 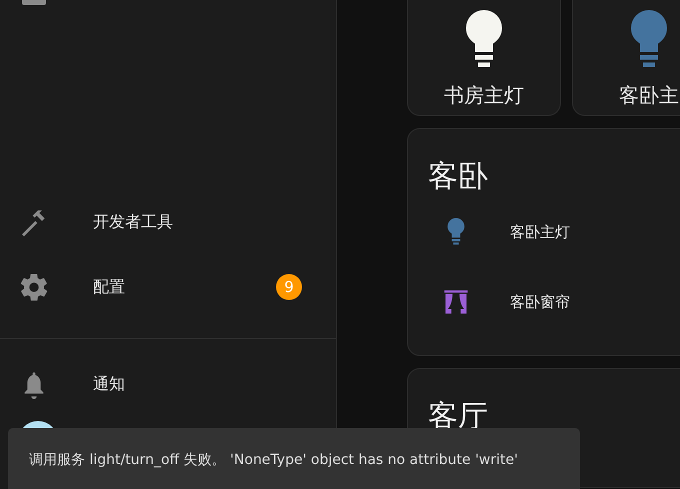 What do you see at coordinates (168, 222) in the screenshot?
I see `sidebar-item: 开发者工具` at bounding box center [168, 222].